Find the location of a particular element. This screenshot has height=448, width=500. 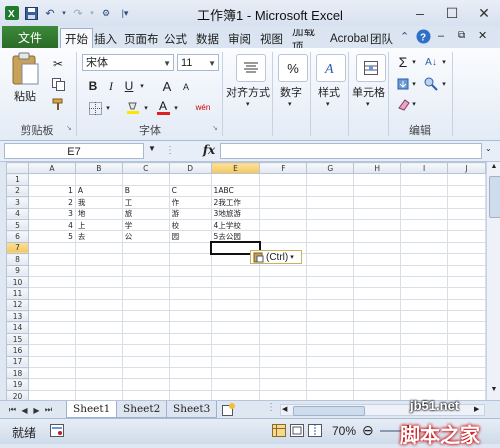

cell-b13 is located at coordinates (98, 316).